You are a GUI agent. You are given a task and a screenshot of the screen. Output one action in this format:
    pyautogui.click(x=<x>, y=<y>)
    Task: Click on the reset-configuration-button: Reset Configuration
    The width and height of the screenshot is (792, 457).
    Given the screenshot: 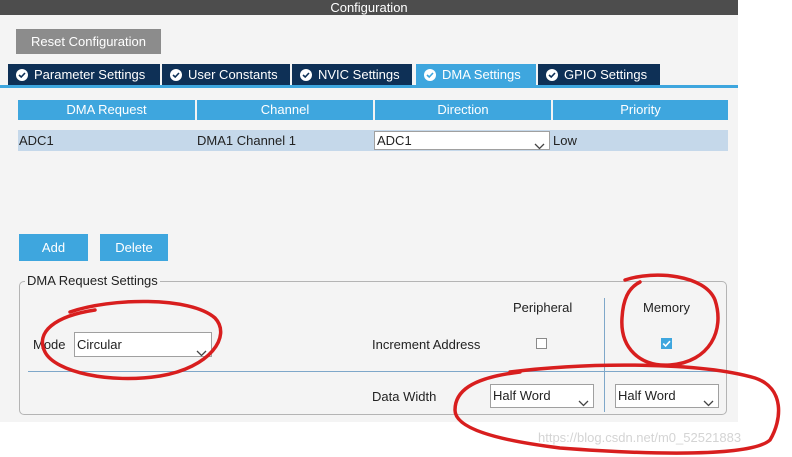 What is the action you would take?
    pyautogui.click(x=88, y=41)
    